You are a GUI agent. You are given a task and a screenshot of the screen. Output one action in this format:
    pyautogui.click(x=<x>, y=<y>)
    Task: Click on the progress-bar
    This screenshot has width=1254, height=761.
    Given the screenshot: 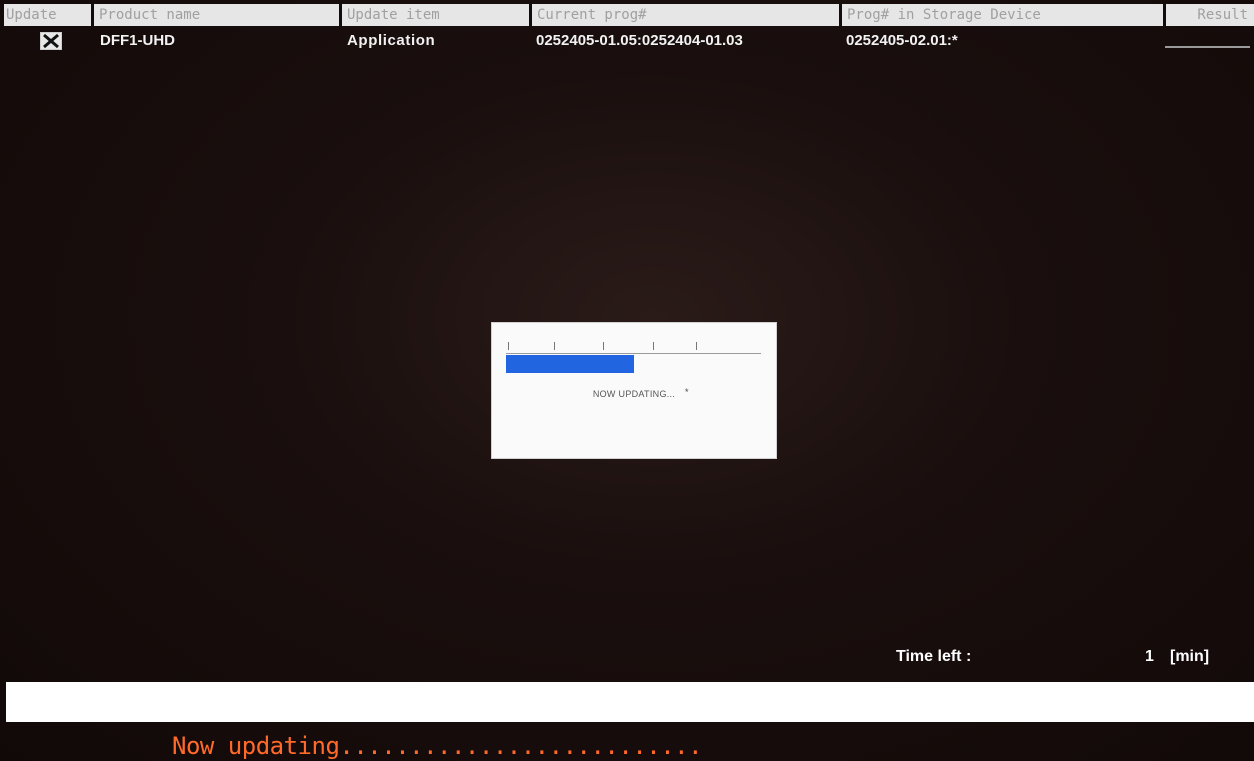 What is the action you would take?
    pyautogui.click(x=633, y=364)
    